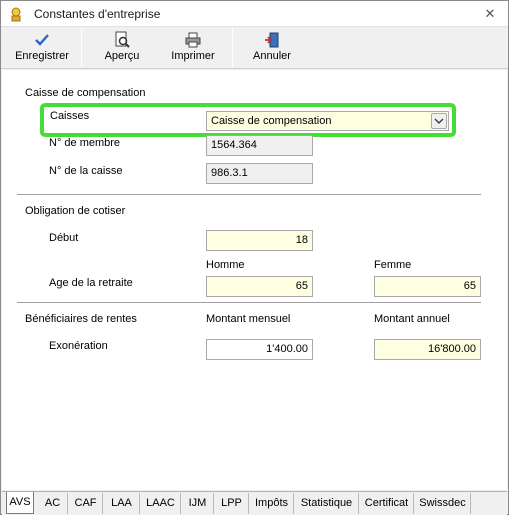 The image size is (509, 515). What do you see at coordinates (122, 503) in the screenshot?
I see `tab-laa: LAA` at bounding box center [122, 503].